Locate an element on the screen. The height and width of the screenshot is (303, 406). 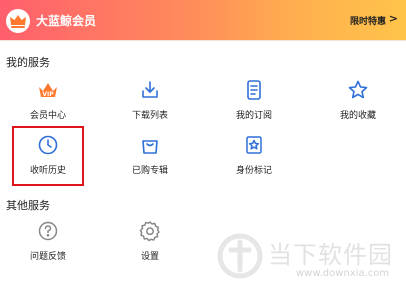
service-label: 身份标记 is located at coordinates (253, 171).